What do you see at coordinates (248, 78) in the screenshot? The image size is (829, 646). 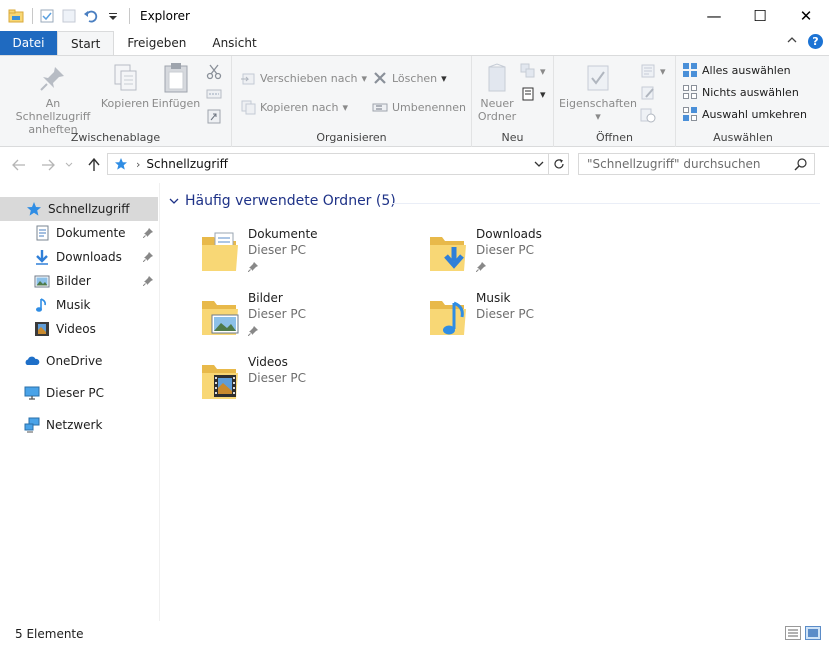 I see `move-to-icon` at bounding box center [248, 78].